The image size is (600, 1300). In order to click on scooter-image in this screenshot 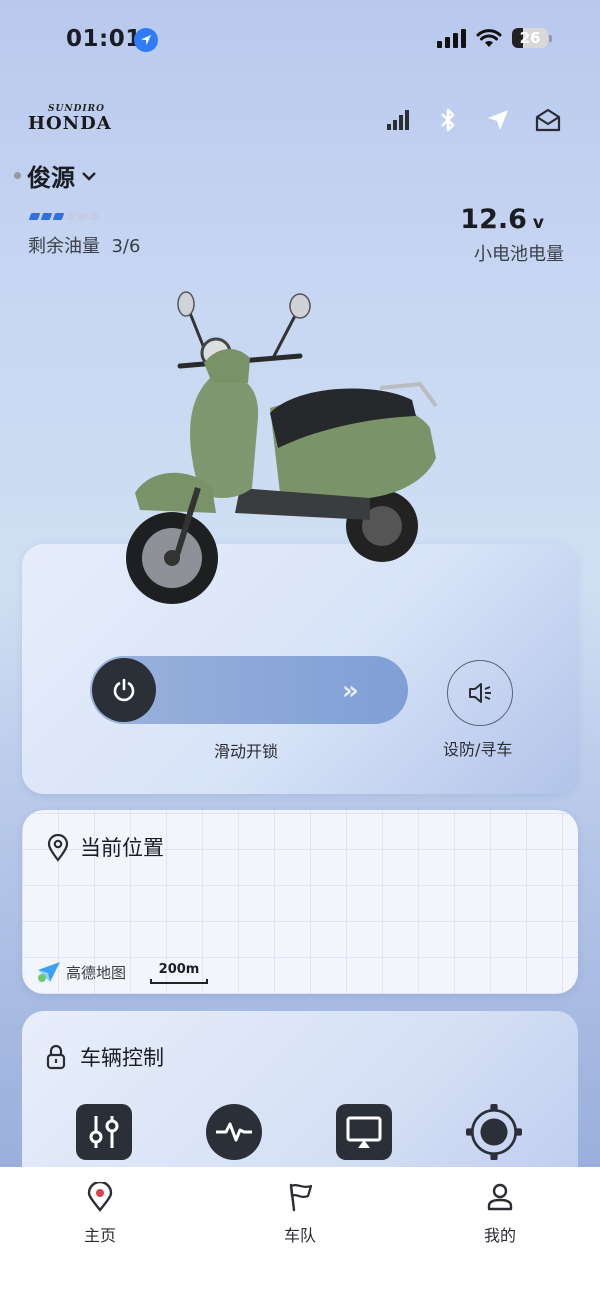, I will do `click(282, 447)`.